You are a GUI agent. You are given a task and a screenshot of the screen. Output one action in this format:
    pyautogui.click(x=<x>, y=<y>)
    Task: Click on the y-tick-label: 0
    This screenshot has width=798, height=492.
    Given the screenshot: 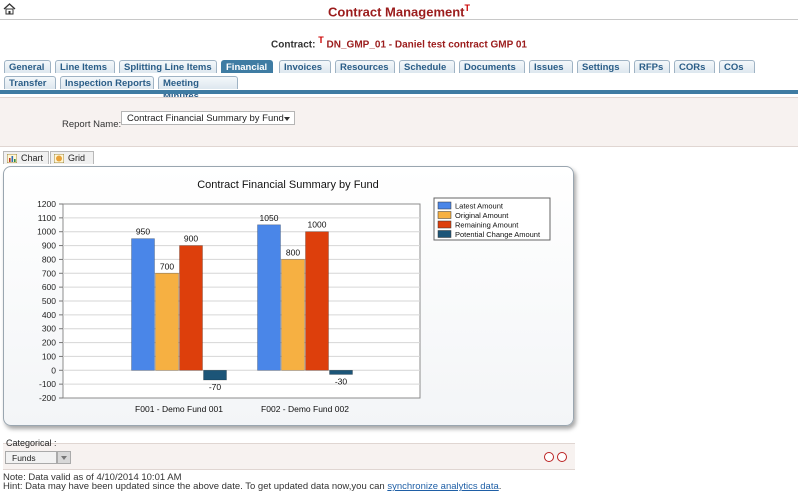 What is the action you would take?
    pyautogui.click(x=53, y=370)
    